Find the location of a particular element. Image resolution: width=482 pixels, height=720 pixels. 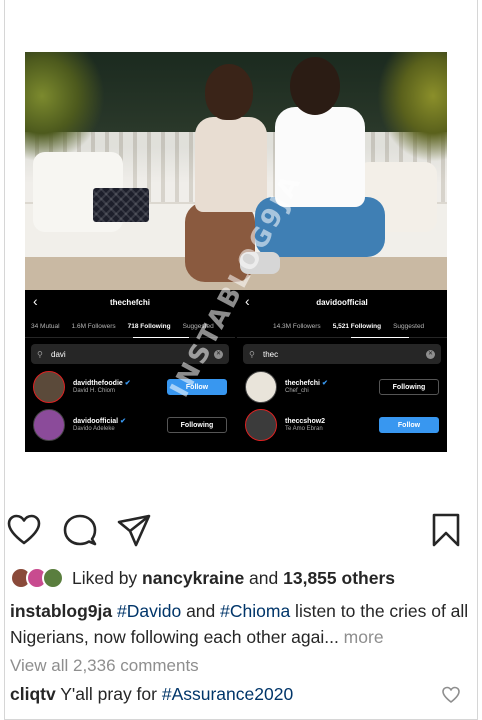

hashtag-link: #Davido is located at coordinates (149, 611).